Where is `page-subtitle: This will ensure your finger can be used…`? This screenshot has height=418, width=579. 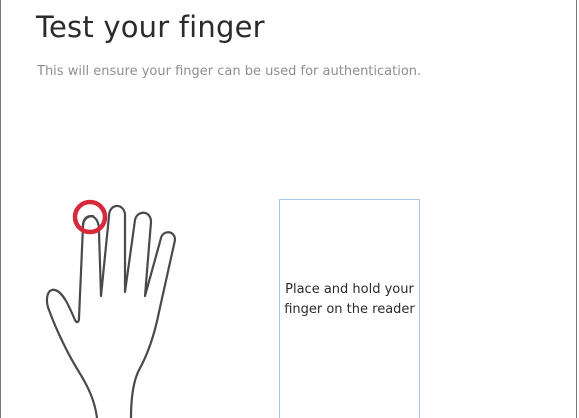 page-subtitle: This will ensure your finger can be used… is located at coordinates (229, 71).